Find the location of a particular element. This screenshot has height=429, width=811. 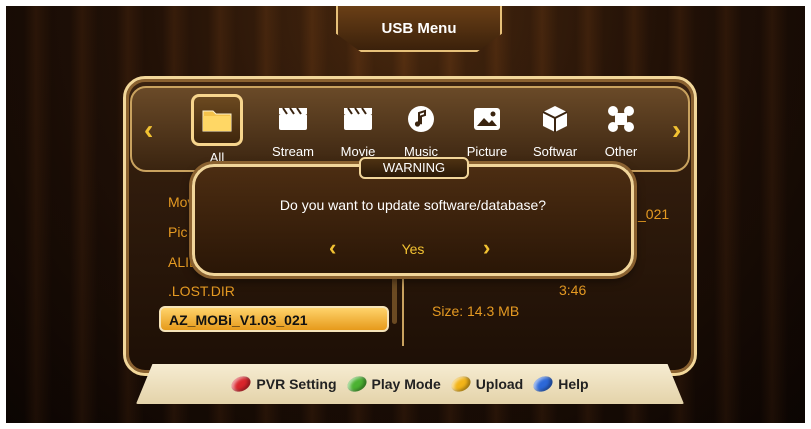

blue-button-icon is located at coordinates (543, 384).